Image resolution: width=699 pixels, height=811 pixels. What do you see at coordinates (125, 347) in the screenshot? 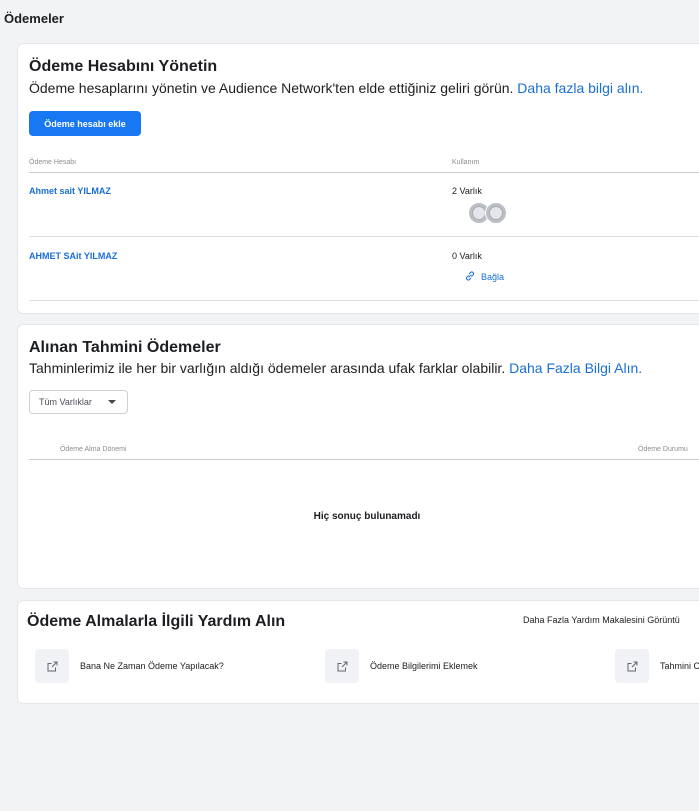
I see `estimated-title: Alınan Tahmini Ödemeler` at bounding box center [125, 347].